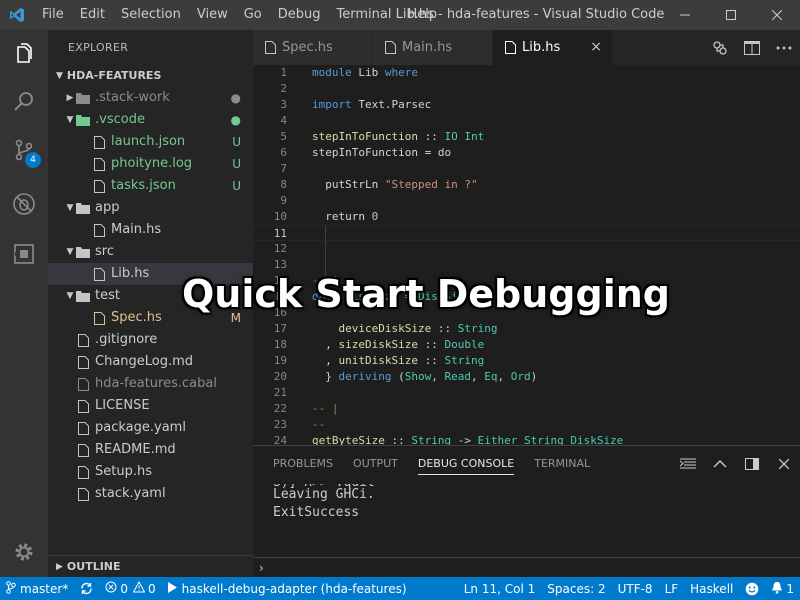 This screenshot has width=800, height=600. What do you see at coordinates (150, 142) in the screenshot?
I see `tree-item-launch-json: launch.json U` at bounding box center [150, 142].